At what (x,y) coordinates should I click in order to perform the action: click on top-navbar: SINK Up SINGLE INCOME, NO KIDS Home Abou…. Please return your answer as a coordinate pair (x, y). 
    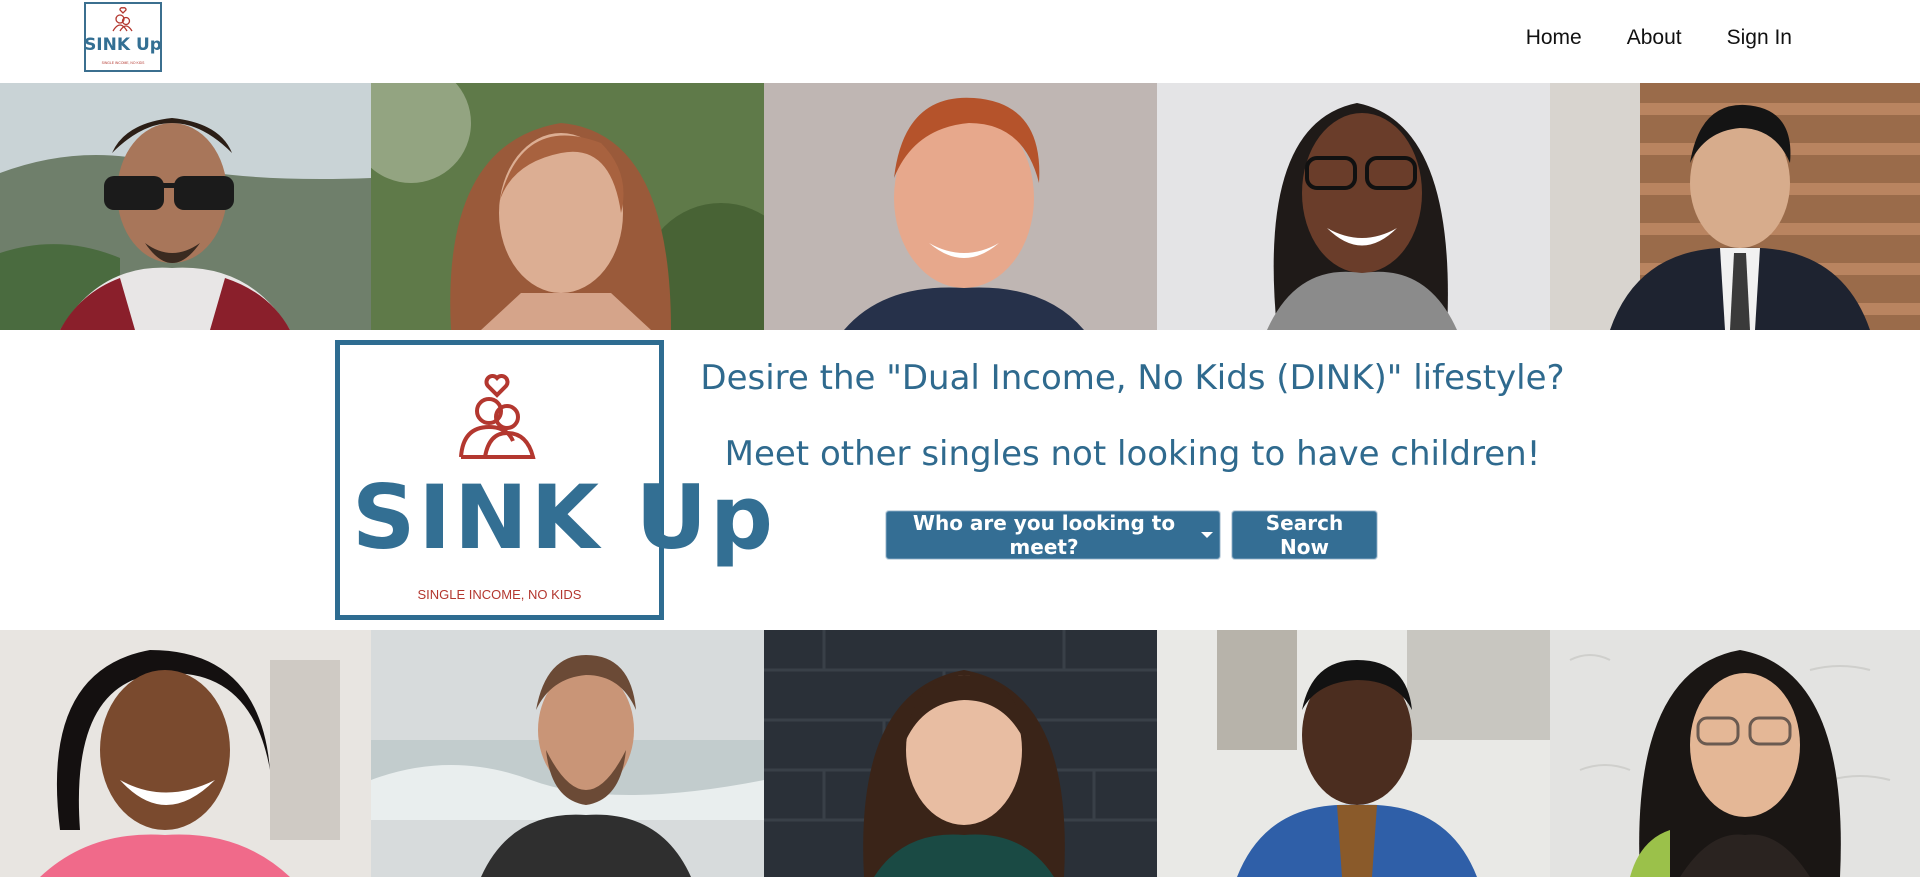
    Looking at the image, I should click on (960, 42).